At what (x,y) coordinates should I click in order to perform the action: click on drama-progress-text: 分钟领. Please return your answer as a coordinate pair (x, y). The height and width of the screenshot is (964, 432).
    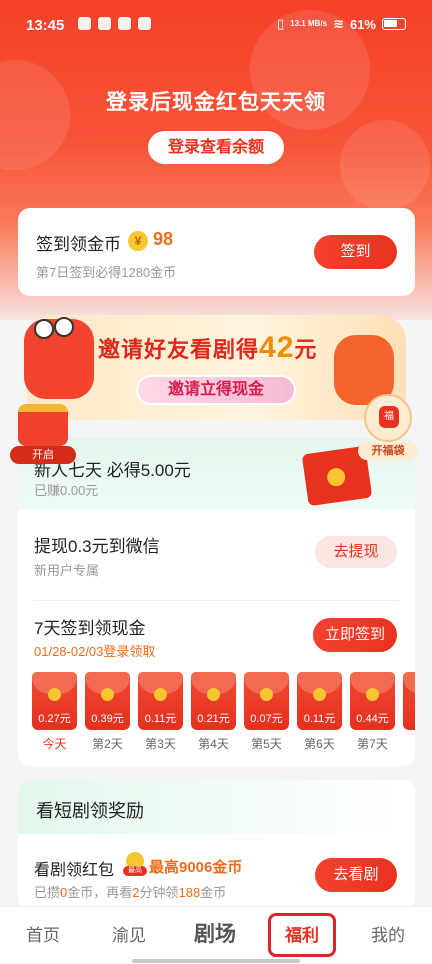
    Looking at the image, I should click on (159, 892).